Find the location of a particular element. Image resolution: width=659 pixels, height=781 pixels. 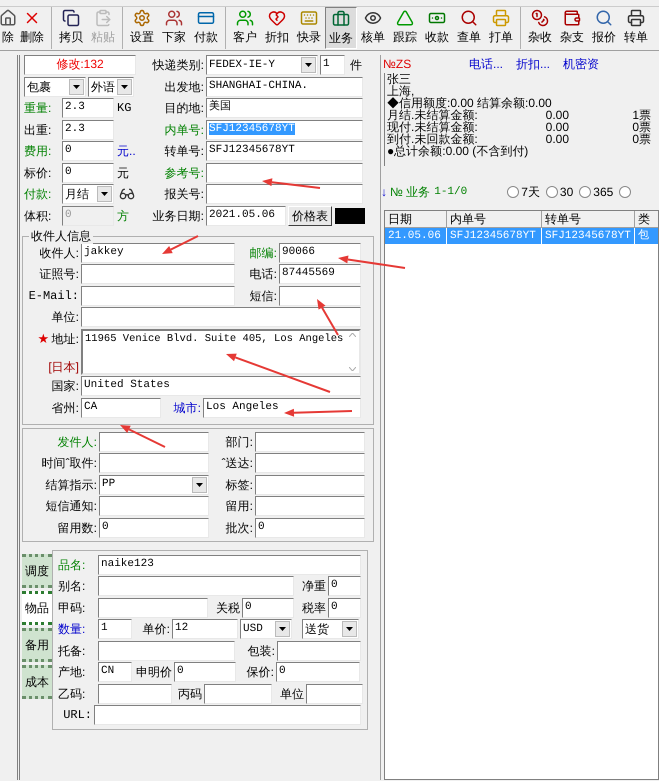

input-field: 87445569 is located at coordinates (320, 274).